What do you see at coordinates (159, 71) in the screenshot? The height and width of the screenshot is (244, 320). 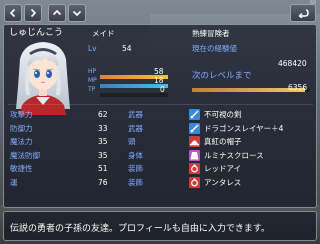 I see `hp-value: 58` at bounding box center [159, 71].